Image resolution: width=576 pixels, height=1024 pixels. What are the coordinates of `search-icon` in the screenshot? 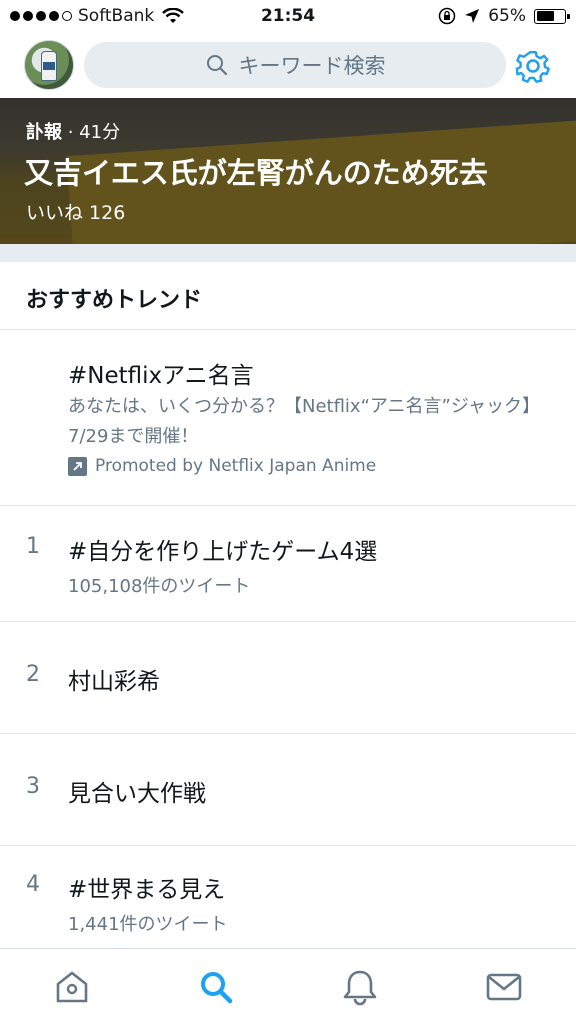 It's located at (216, 65).